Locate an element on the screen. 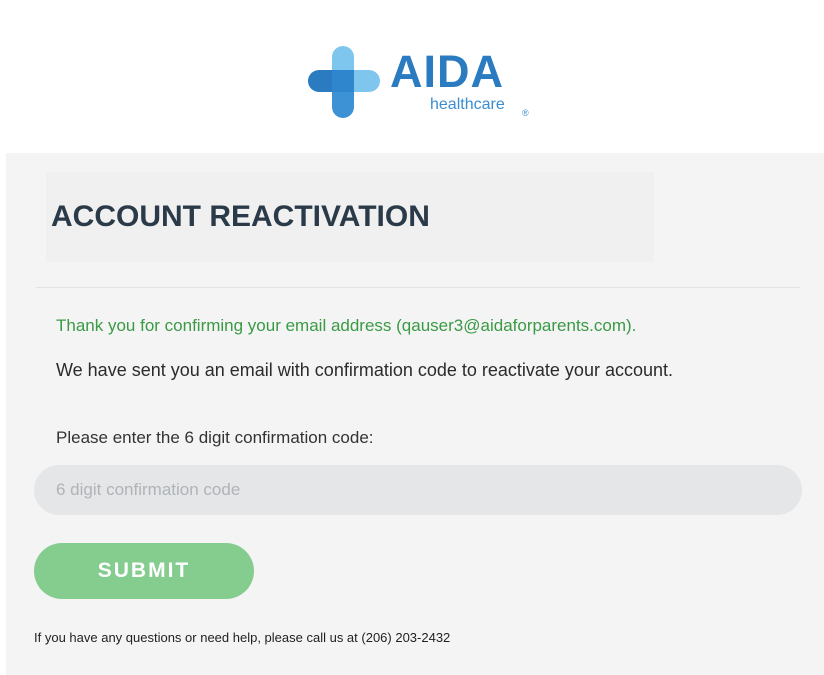  page-title: ACCOUNT REACTIVATION is located at coordinates (240, 216).